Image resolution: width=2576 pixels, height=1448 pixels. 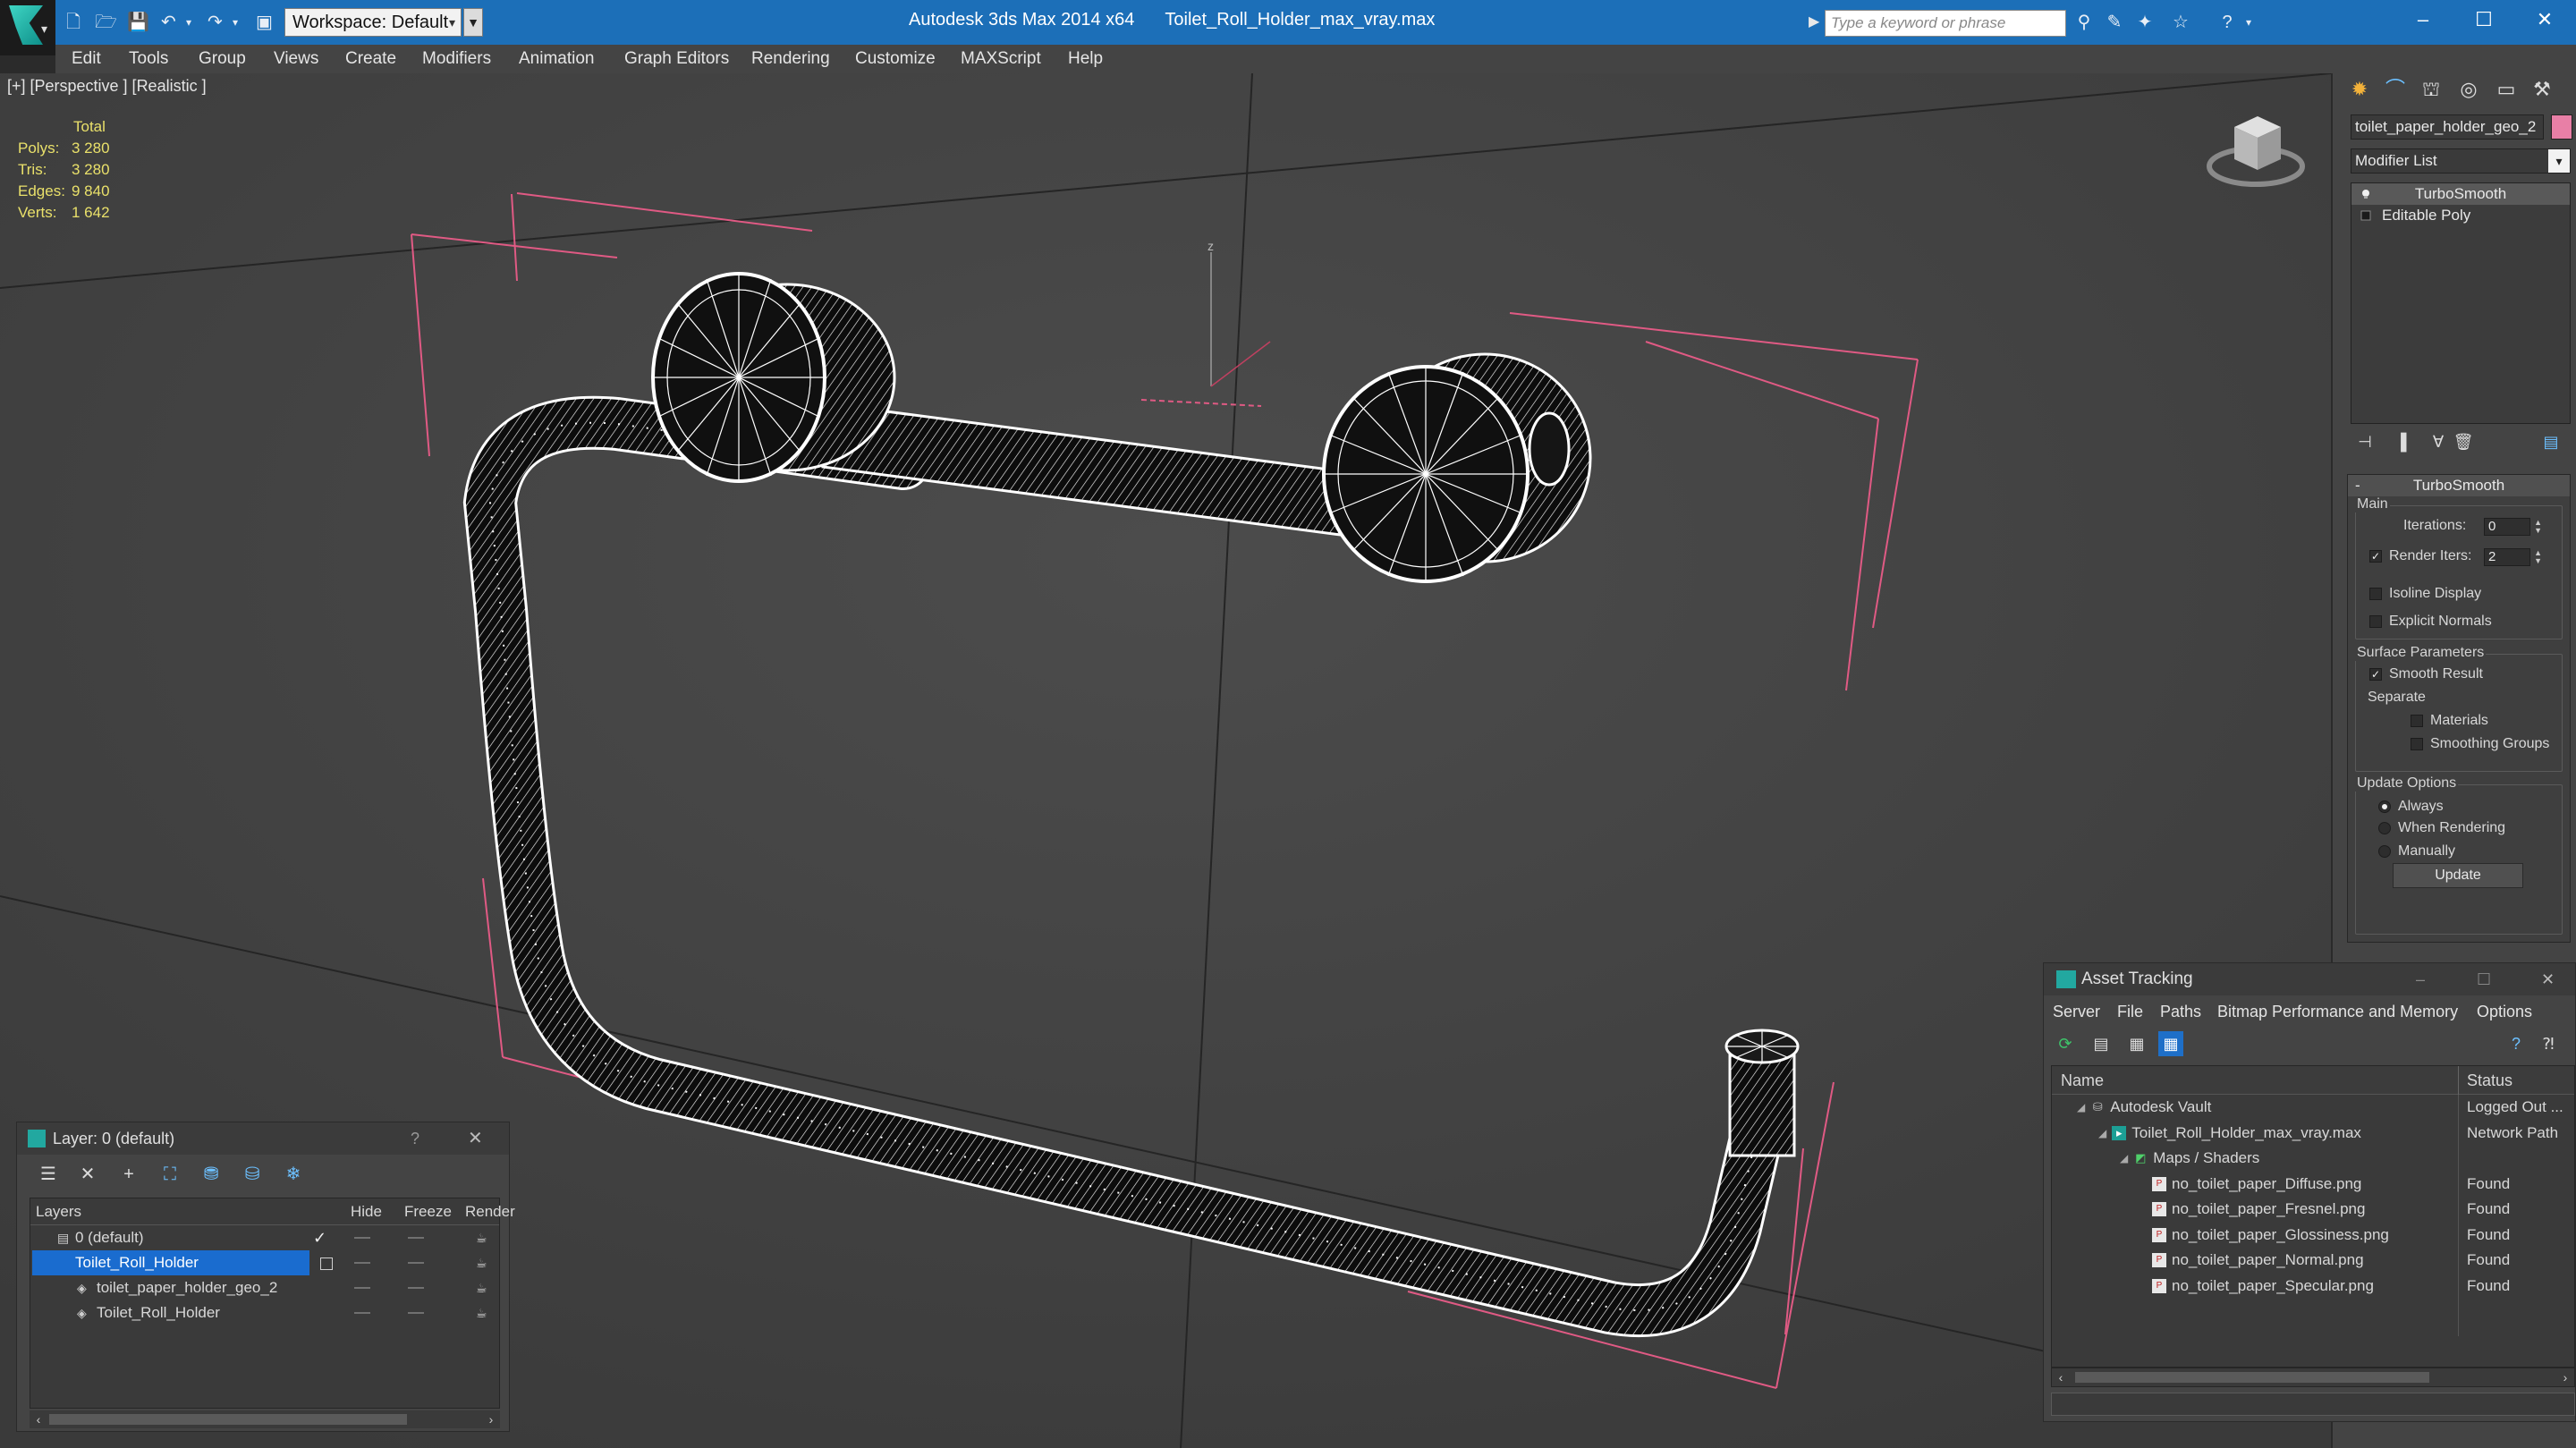 I want to click on smooth-result-checkbox: ✓, so click(x=2375, y=674).